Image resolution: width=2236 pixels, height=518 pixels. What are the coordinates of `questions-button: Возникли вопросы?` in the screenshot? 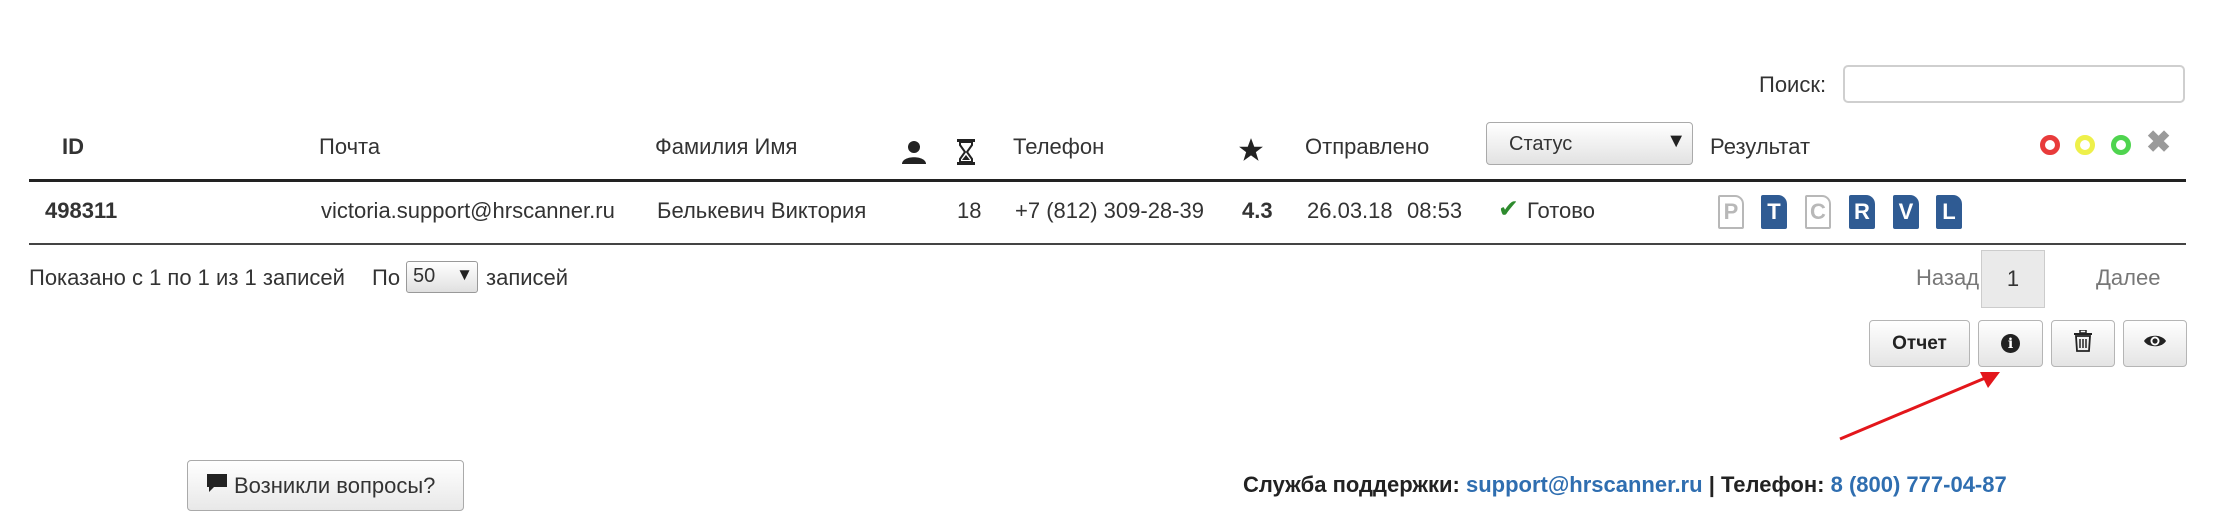 It's located at (325, 485).